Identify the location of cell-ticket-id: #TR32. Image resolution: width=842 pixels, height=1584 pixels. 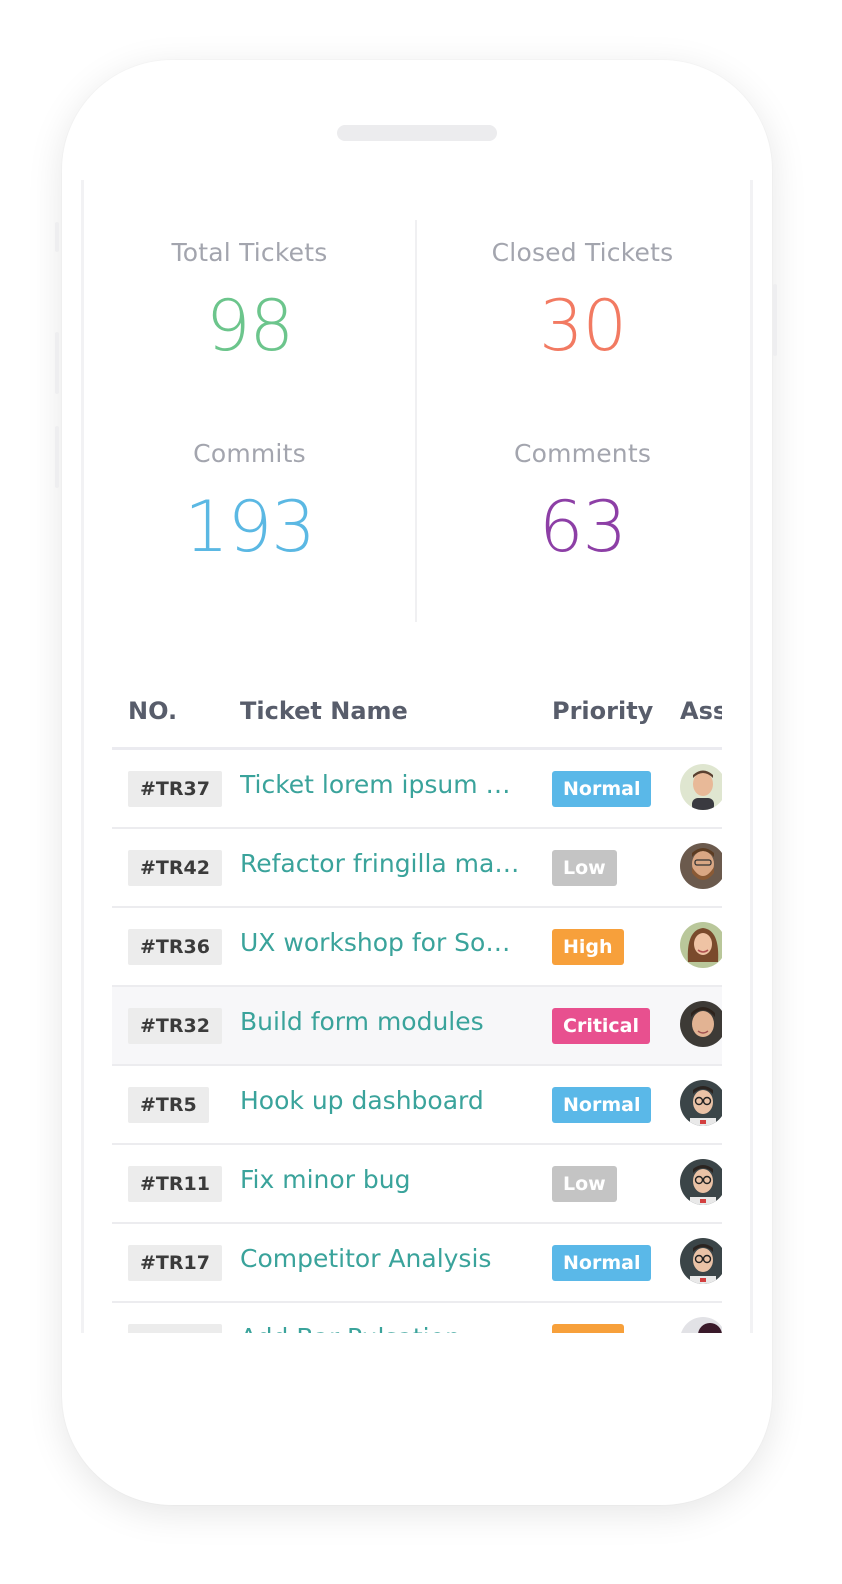
(176, 1026).